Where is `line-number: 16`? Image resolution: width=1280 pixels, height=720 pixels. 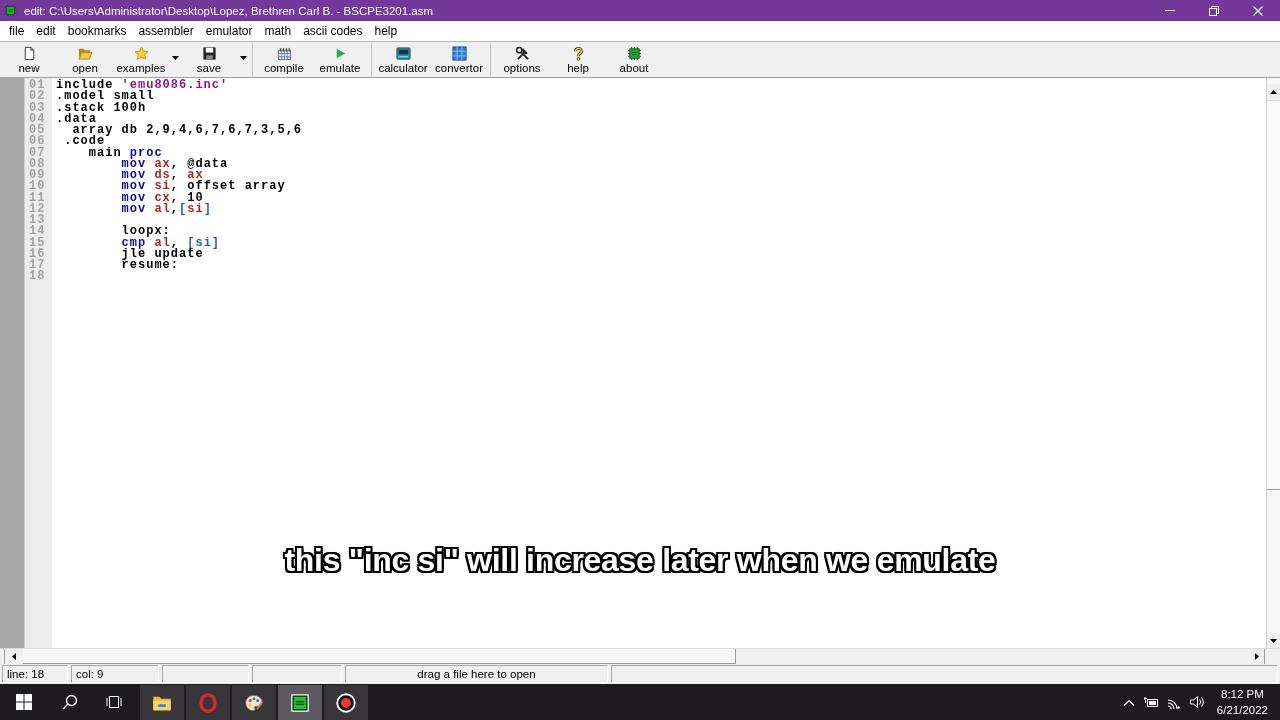
line-number: 16 is located at coordinates (37, 254).